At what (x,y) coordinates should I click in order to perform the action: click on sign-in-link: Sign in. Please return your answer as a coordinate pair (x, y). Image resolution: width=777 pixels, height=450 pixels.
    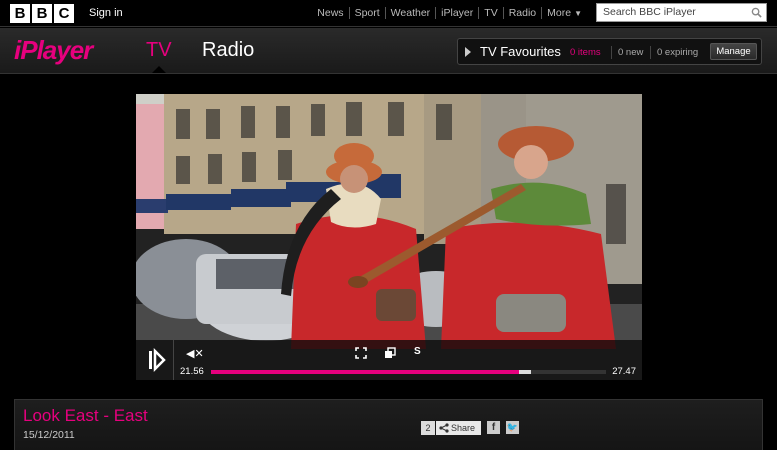
    Looking at the image, I should click on (106, 13).